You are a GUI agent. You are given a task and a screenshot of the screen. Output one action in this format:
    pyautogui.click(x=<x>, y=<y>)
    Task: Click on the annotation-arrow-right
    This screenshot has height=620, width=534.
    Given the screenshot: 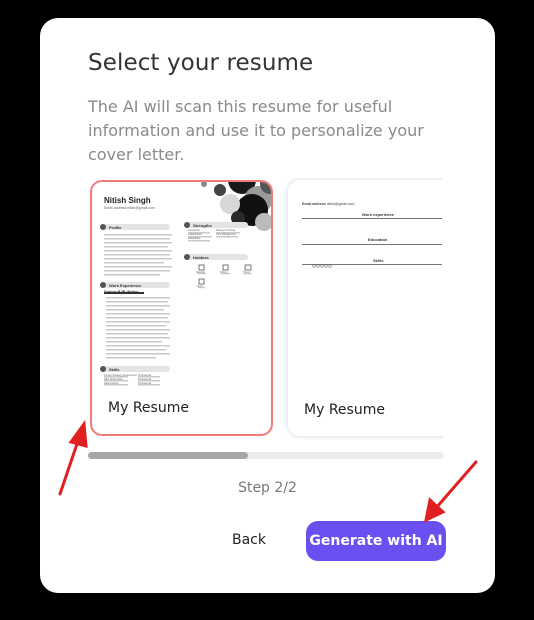 What is the action you would take?
    pyautogui.click(x=456, y=485)
    